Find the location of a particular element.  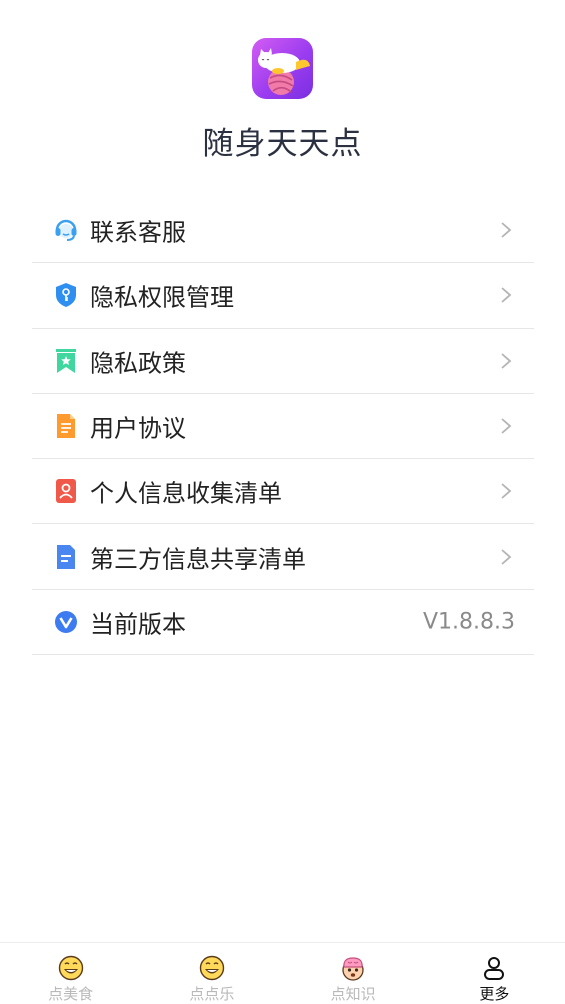

menu-item-third-party-sharing: 第三方信息共享清单 is located at coordinates (283, 557).